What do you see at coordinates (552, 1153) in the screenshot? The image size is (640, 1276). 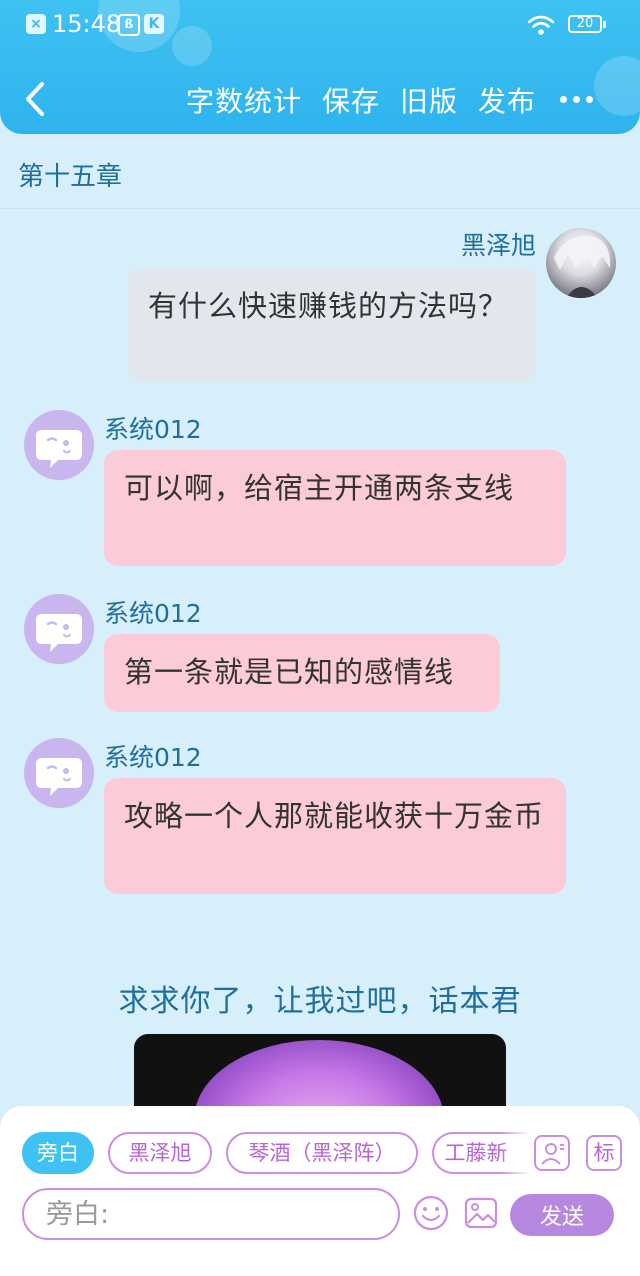 I see `character-profile-icon` at bounding box center [552, 1153].